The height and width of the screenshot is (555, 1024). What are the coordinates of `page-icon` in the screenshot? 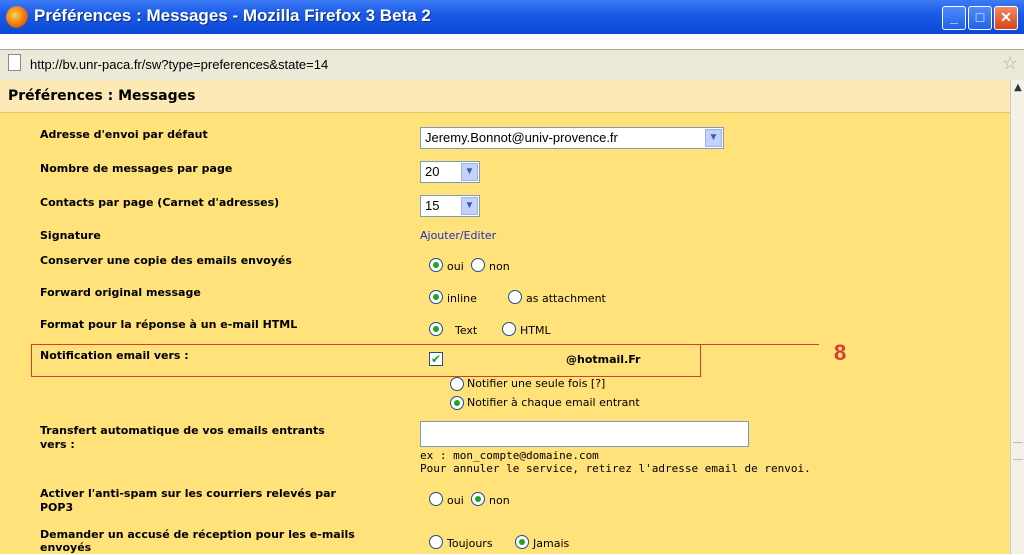 It's located at (14, 62).